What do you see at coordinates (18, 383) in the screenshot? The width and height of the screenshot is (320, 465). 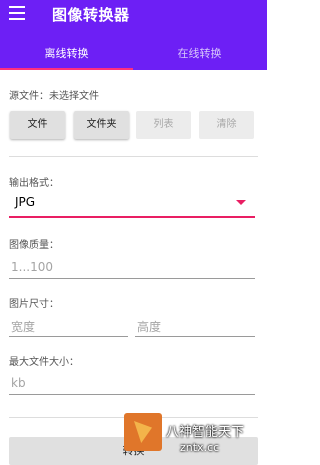 I see `max-file-size-input: kb` at bounding box center [18, 383].